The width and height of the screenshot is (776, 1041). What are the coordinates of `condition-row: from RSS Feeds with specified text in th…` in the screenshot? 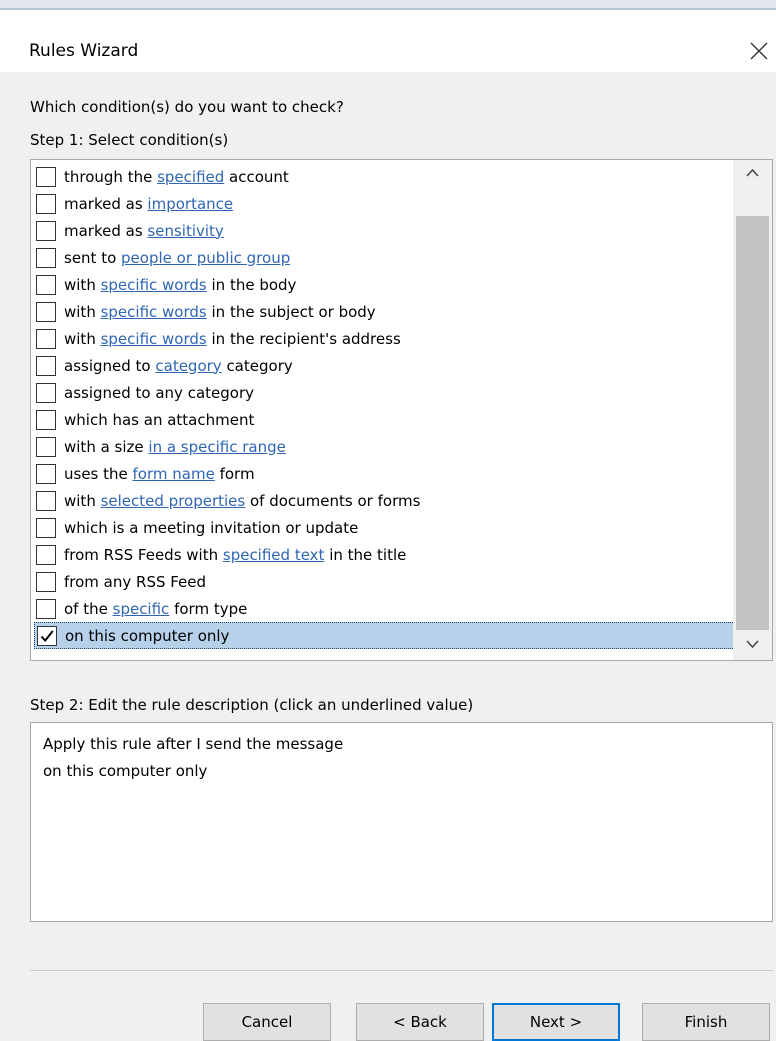 It's located at (395, 554).